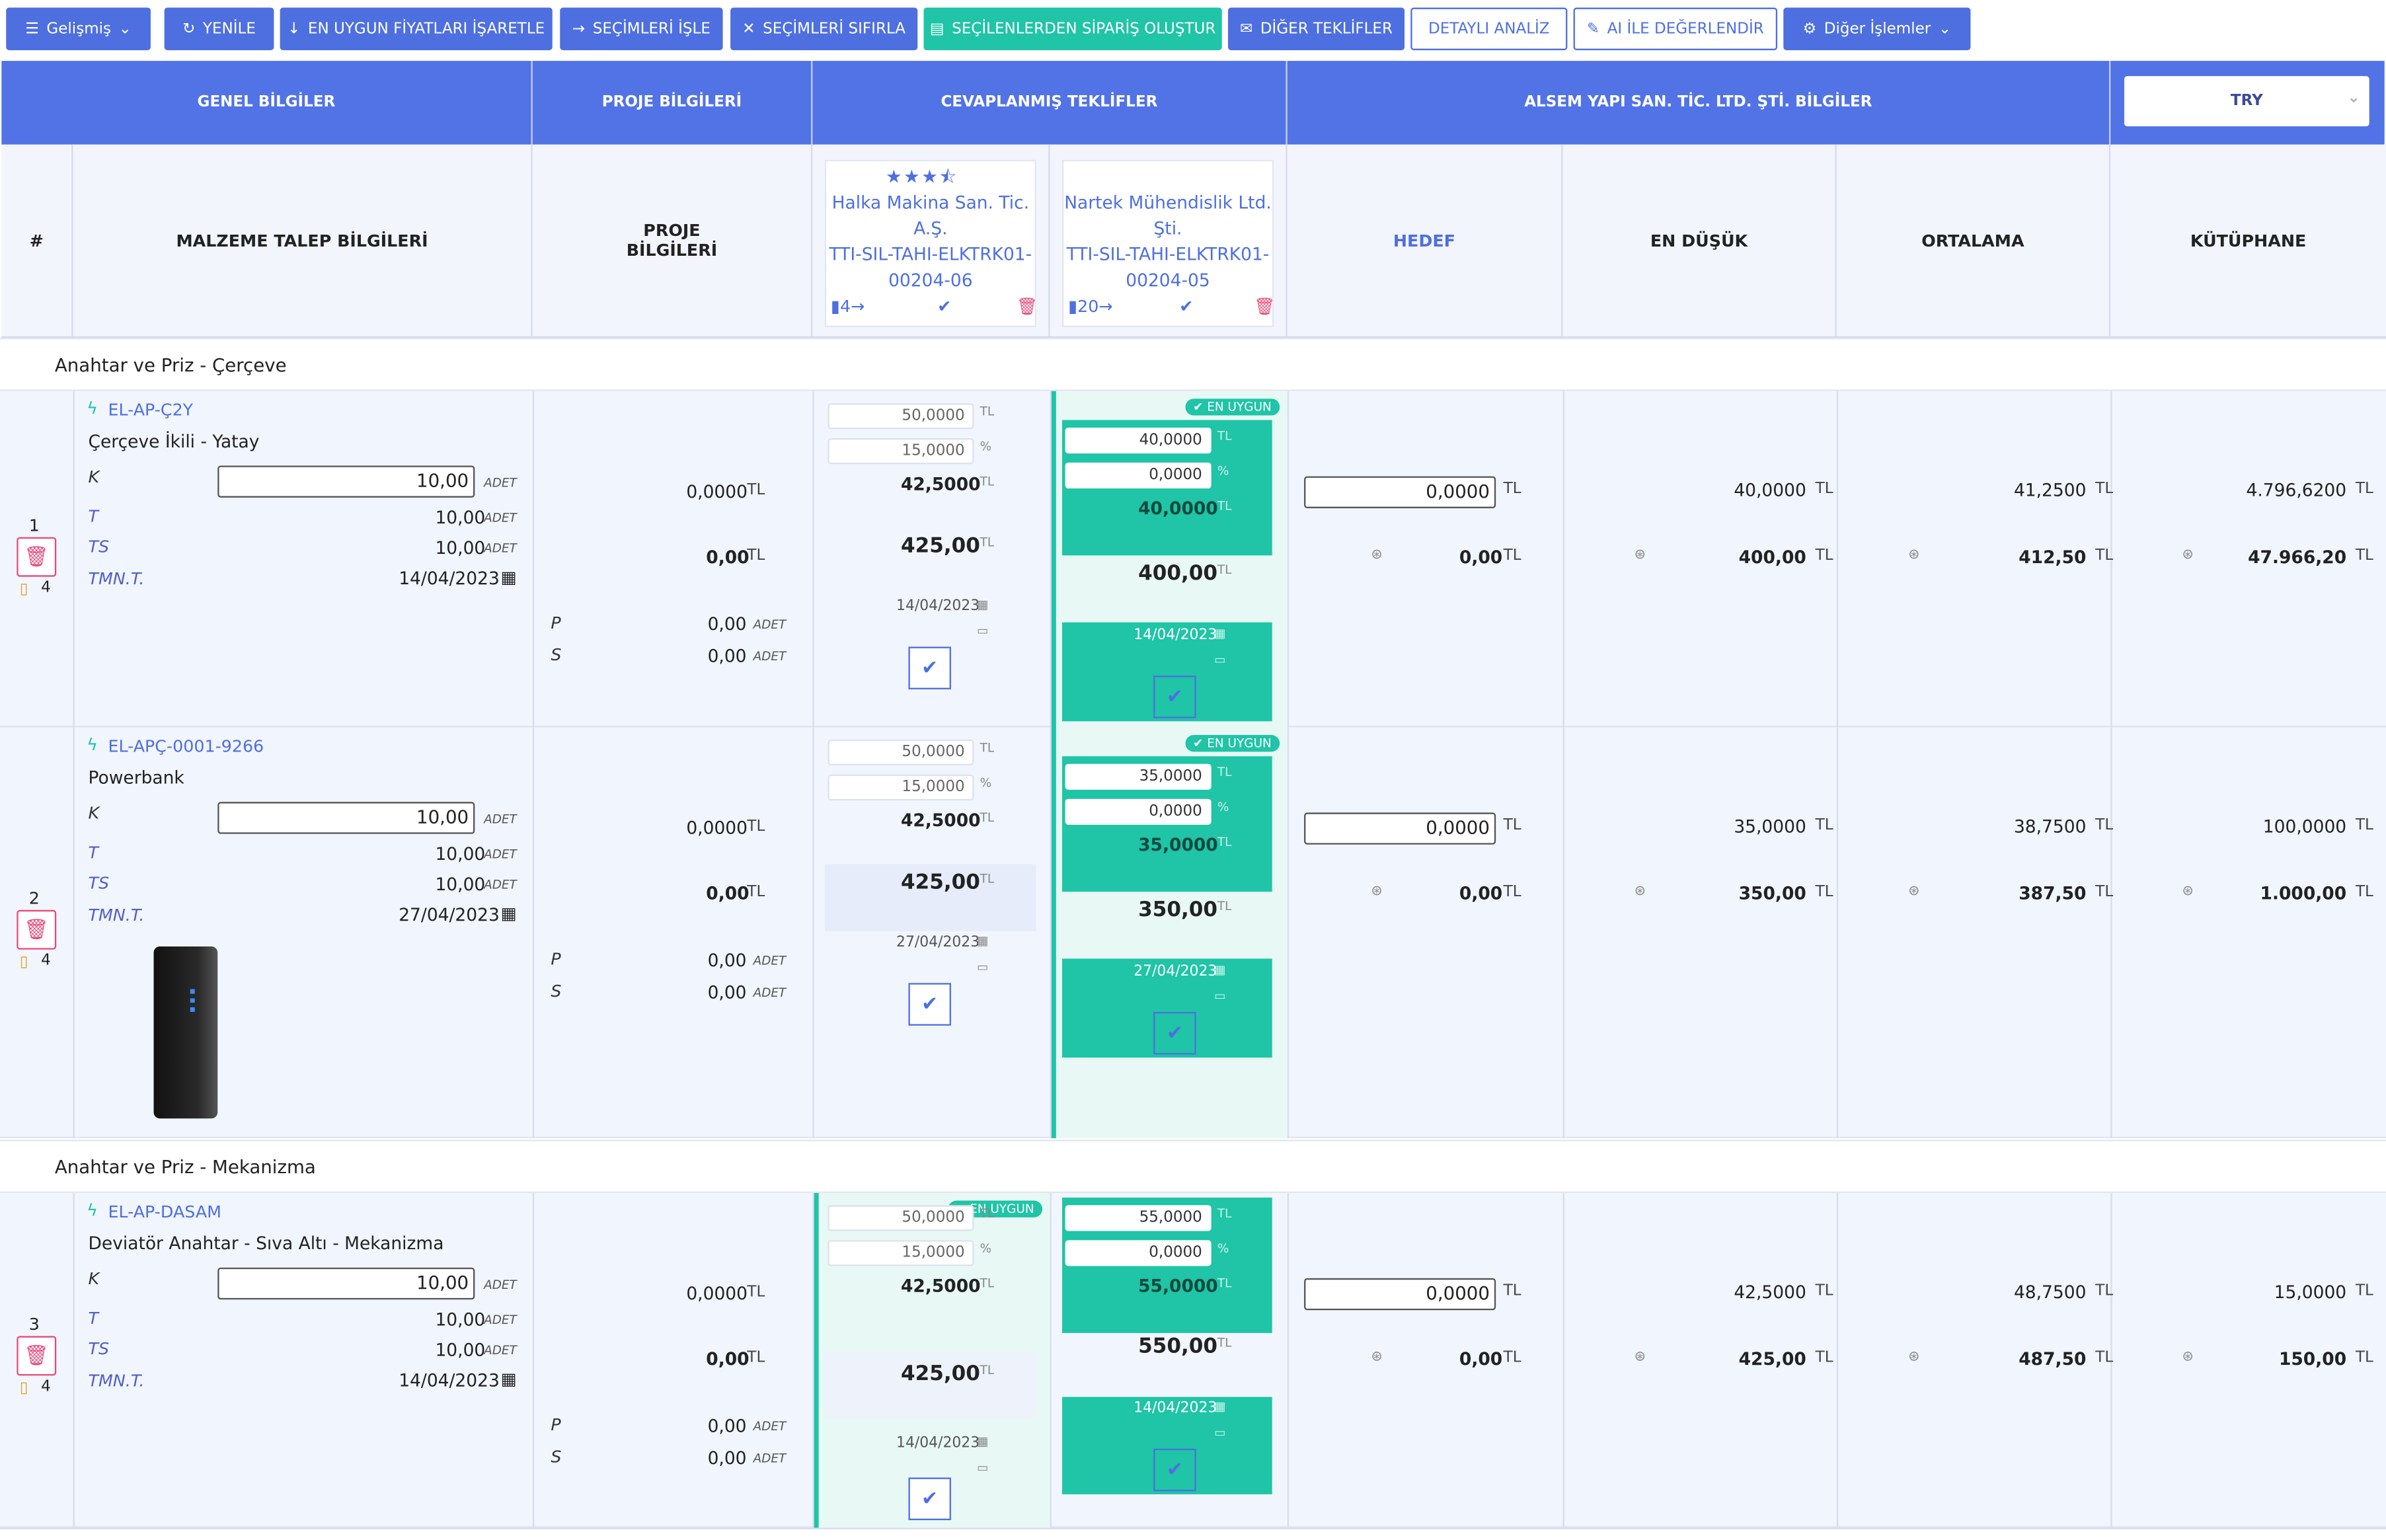 This screenshot has height=1540, width=2386. Describe the element at coordinates (1178, 1286) in the screenshot. I see `offer-net-price: 55,0000` at that location.